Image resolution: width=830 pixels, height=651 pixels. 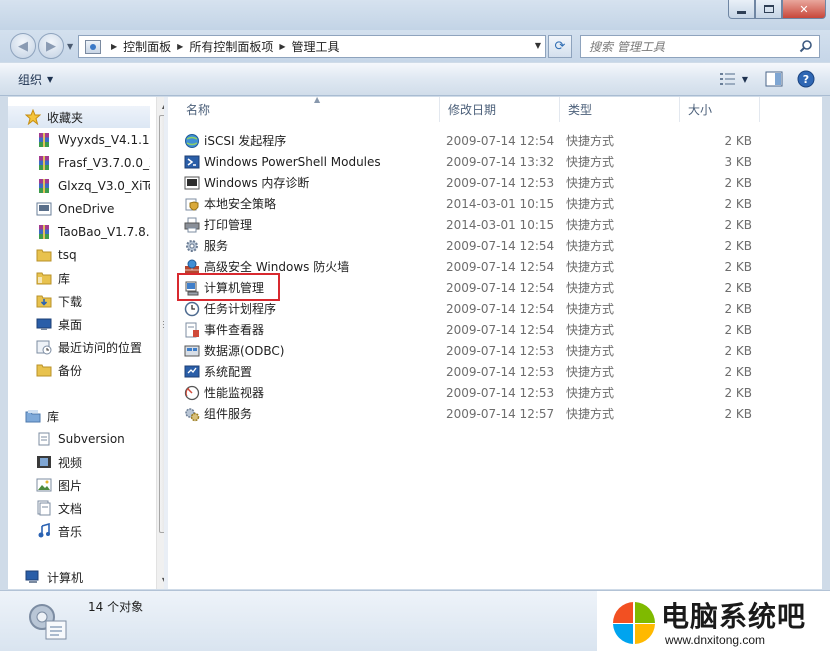 What do you see at coordinates (53, 416) in the screenshot?
I see `sidebar-item-label: 库` at bounding box center [53, 416].